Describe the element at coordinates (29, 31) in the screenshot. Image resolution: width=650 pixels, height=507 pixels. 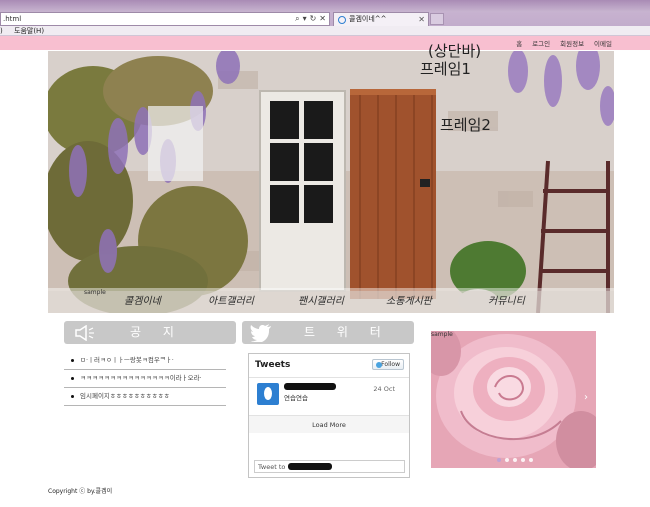
I see `menu-item-help: 도움말(H)` at that location.